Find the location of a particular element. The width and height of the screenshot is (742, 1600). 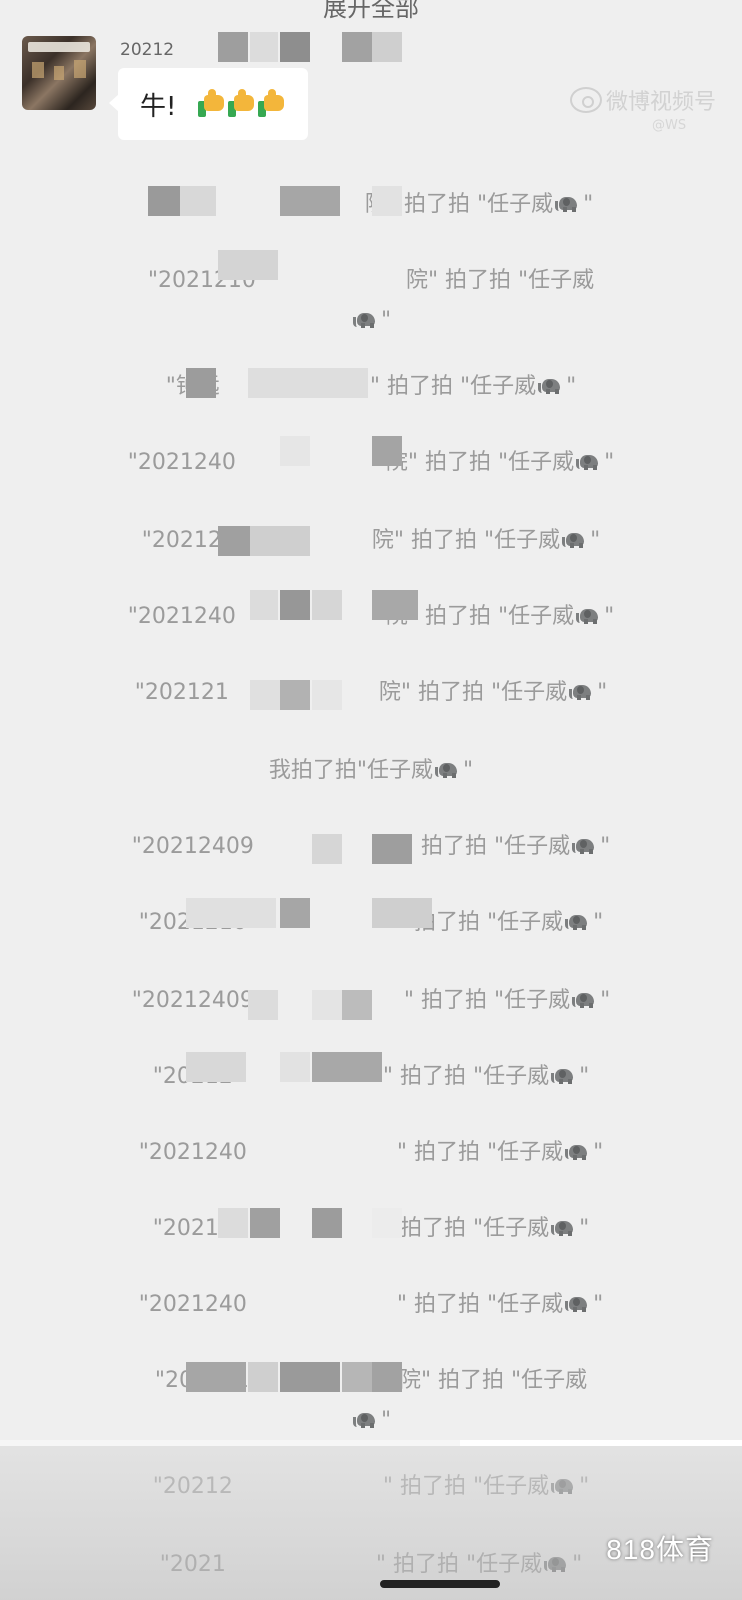

pat-action: "任子威 is located at coordinates (394, 770).